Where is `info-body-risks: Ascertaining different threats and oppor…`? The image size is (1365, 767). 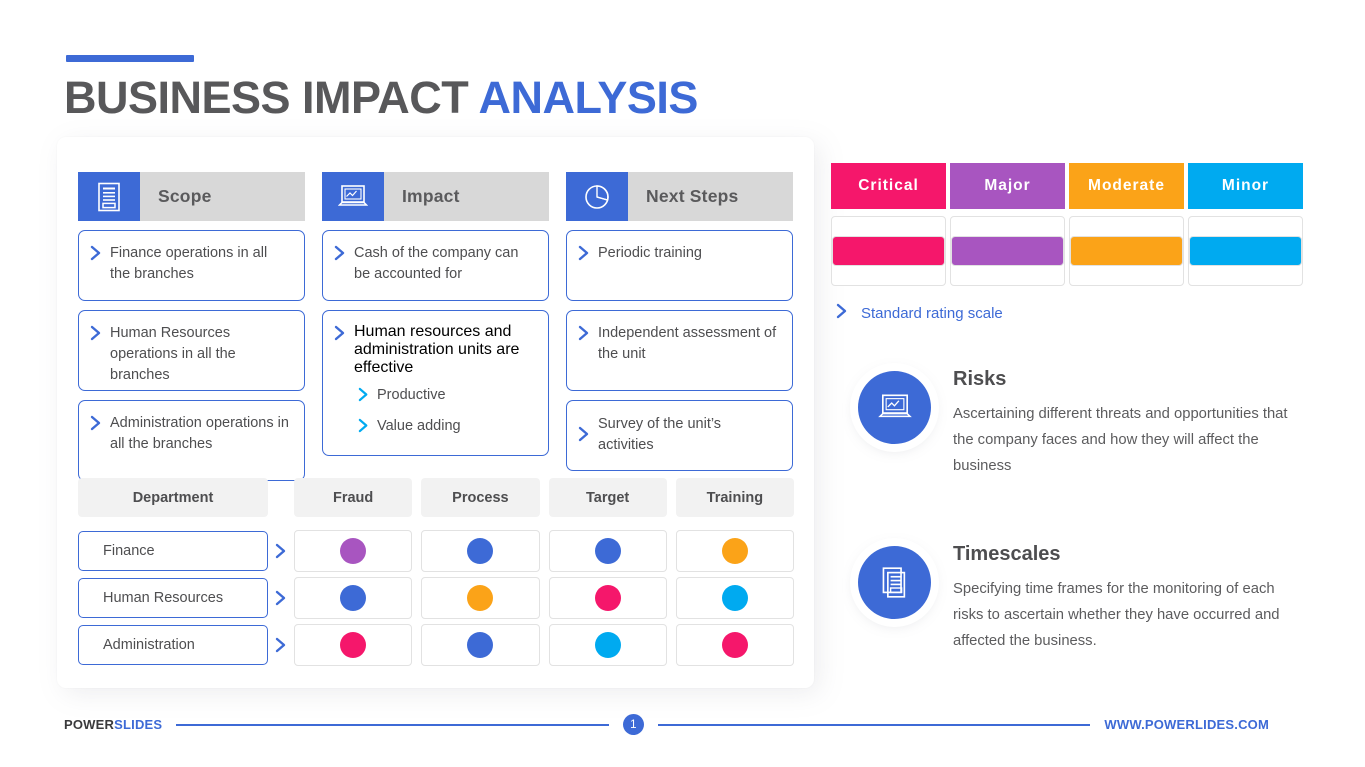
info-body-risks: Ascertaining different threats and oppor… is located at coordinates (1120, 440).